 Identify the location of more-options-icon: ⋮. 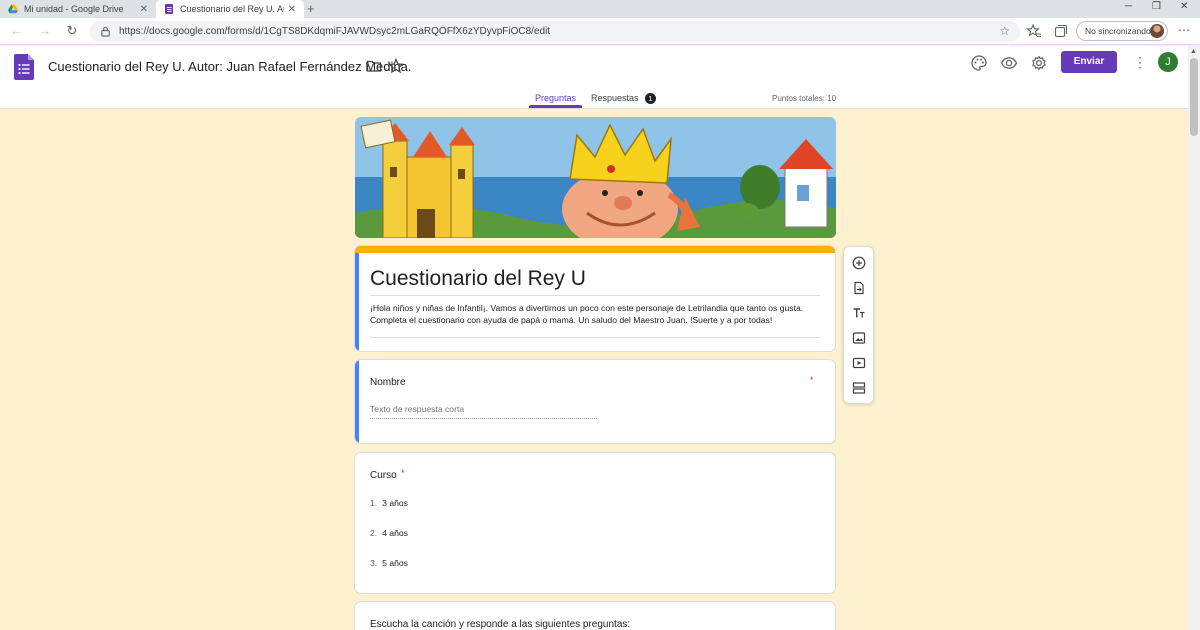
(1140, 62).